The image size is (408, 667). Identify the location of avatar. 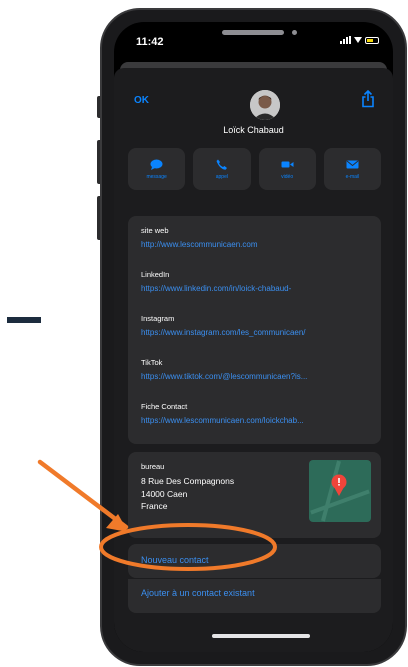
(265, 105).